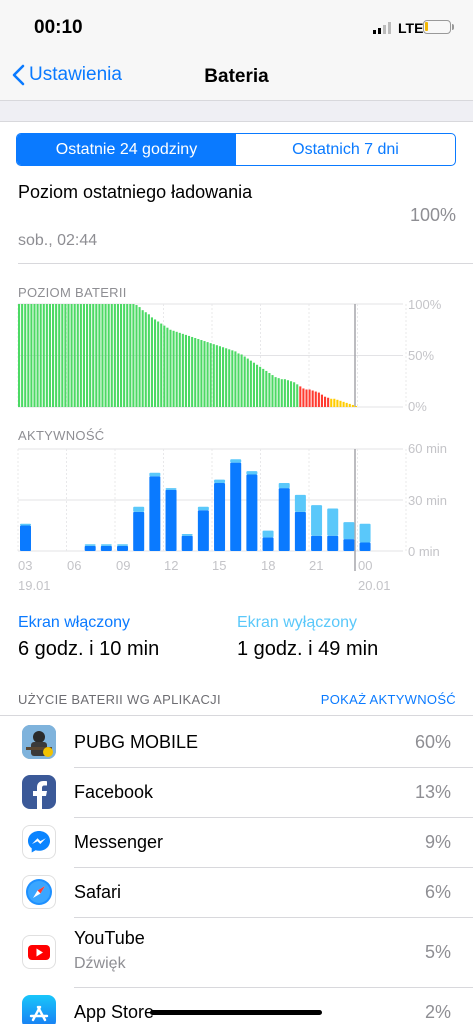  I want to click on app-name: App Store, so click(114, 1012).